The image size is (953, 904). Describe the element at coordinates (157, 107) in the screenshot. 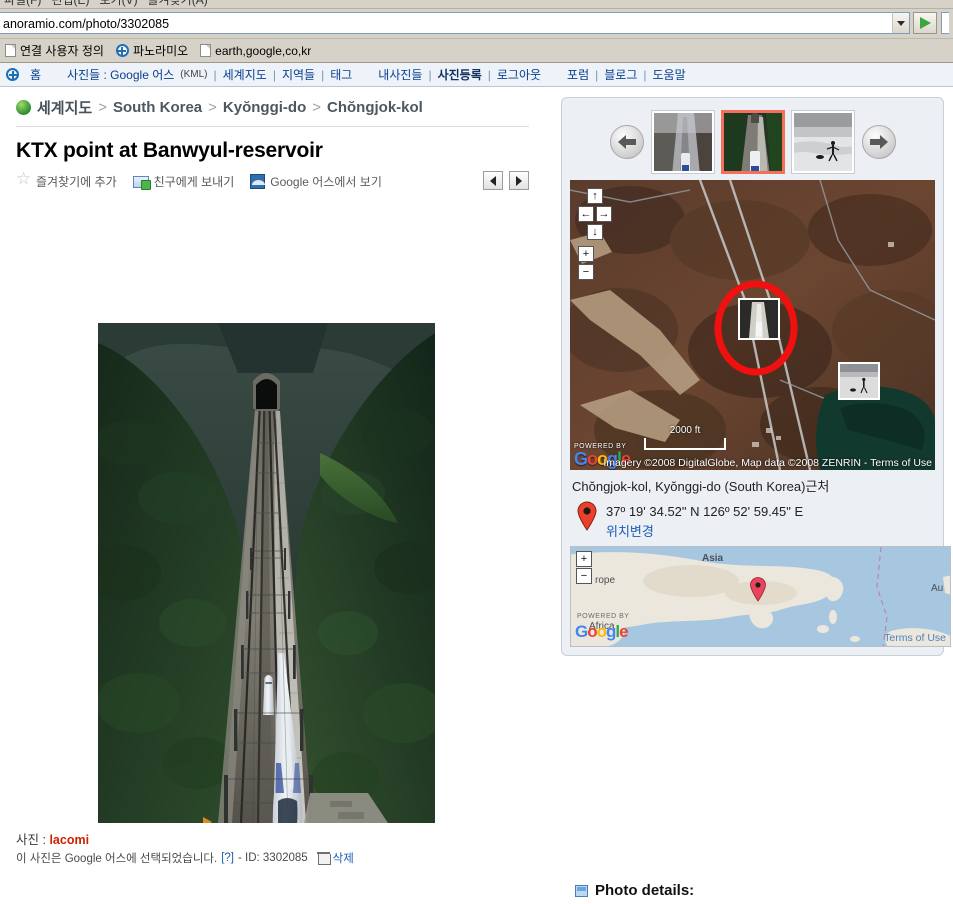

I see `breadcrumb-item-south-korea: South Korea` at that location.